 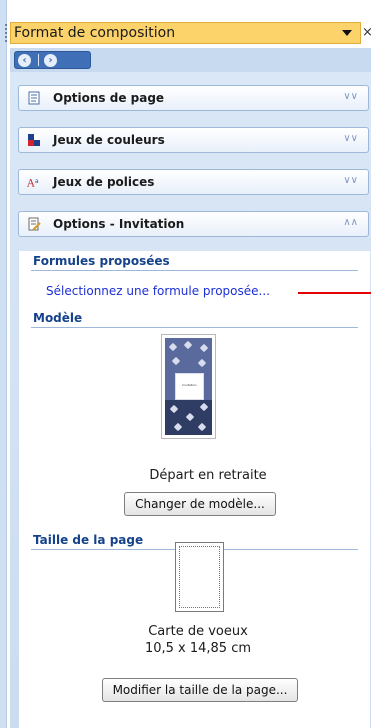 I want to click on template-caption: Départ en retraite, so click(x=208, y=475).